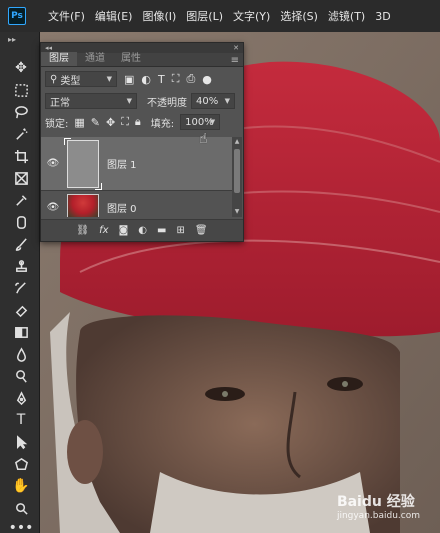 The height and width of the screenshot is (533, 440). What do you see at coordinates (138, 122) in the screenshot?
I see `lock-all-icon: 🔒︎` at bounding box center [138, 122].